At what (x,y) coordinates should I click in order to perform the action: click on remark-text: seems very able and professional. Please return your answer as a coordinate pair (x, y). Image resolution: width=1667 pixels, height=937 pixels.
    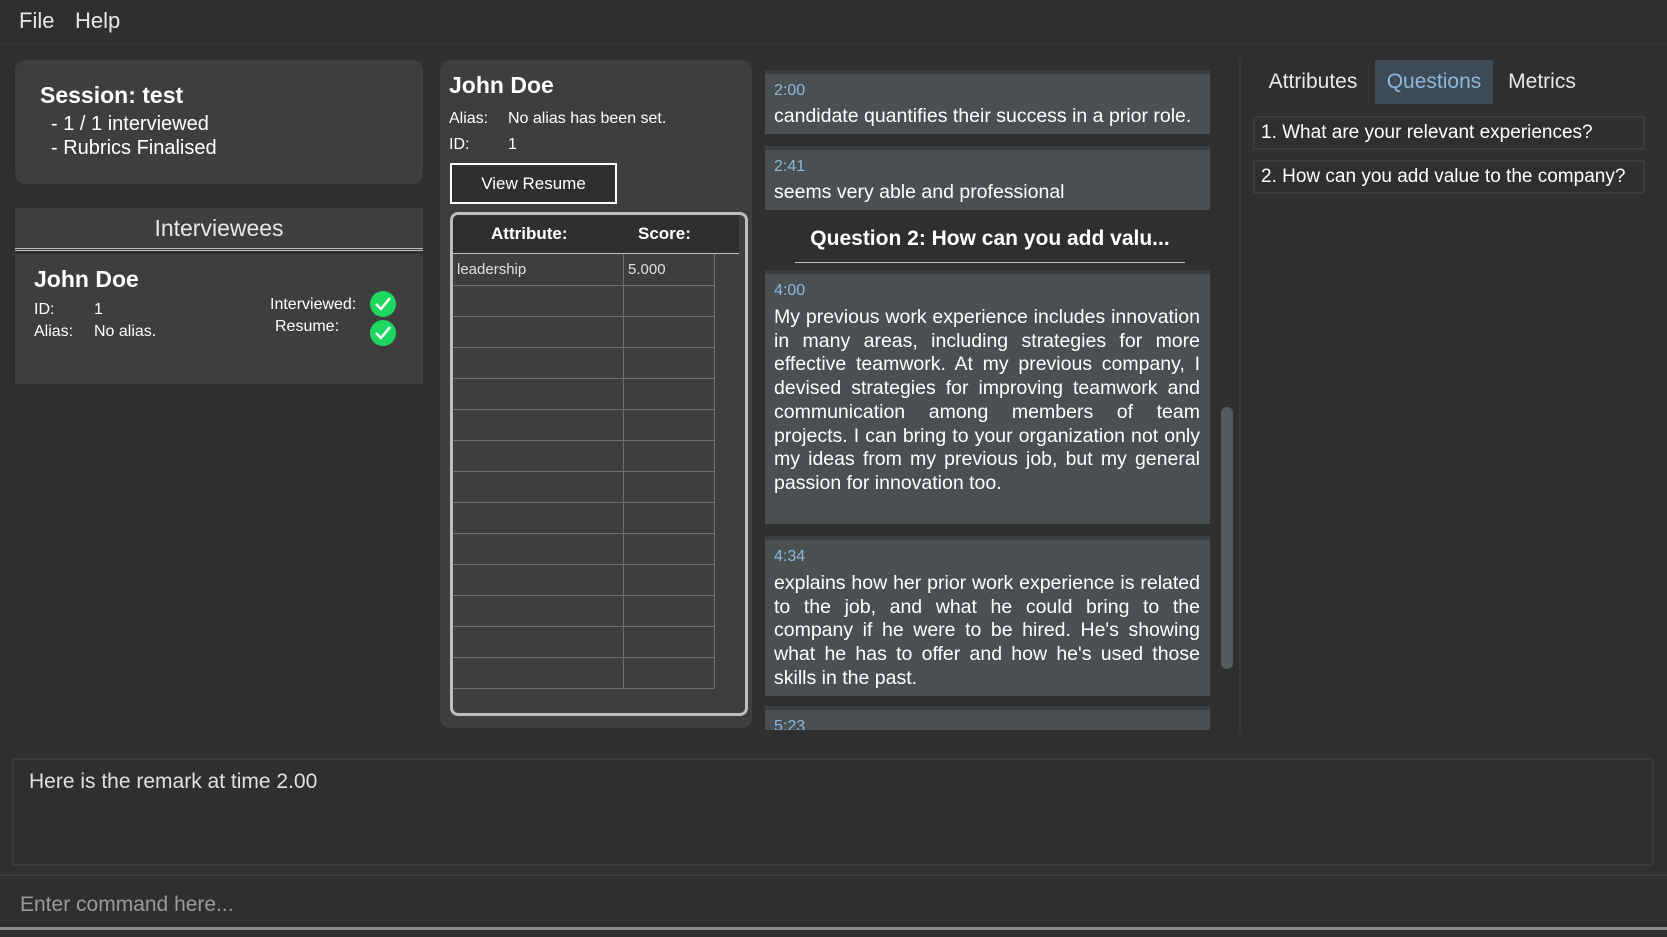
    Looking at the image, I should click on (919, 192).